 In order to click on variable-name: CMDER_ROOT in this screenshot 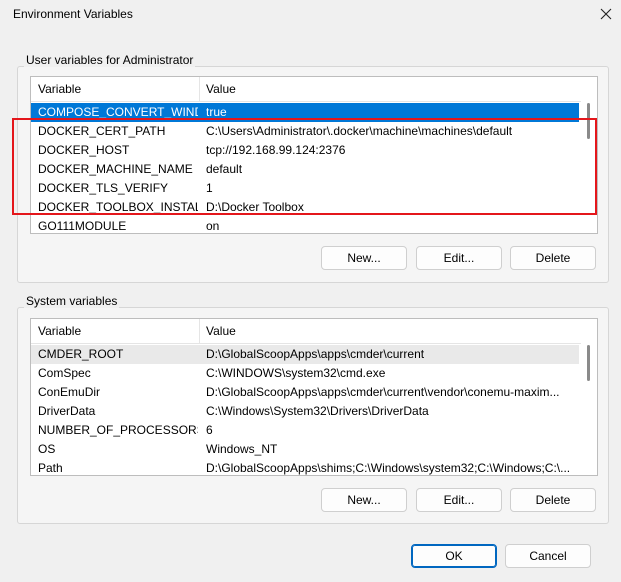, I will do `click(81, 354)`.